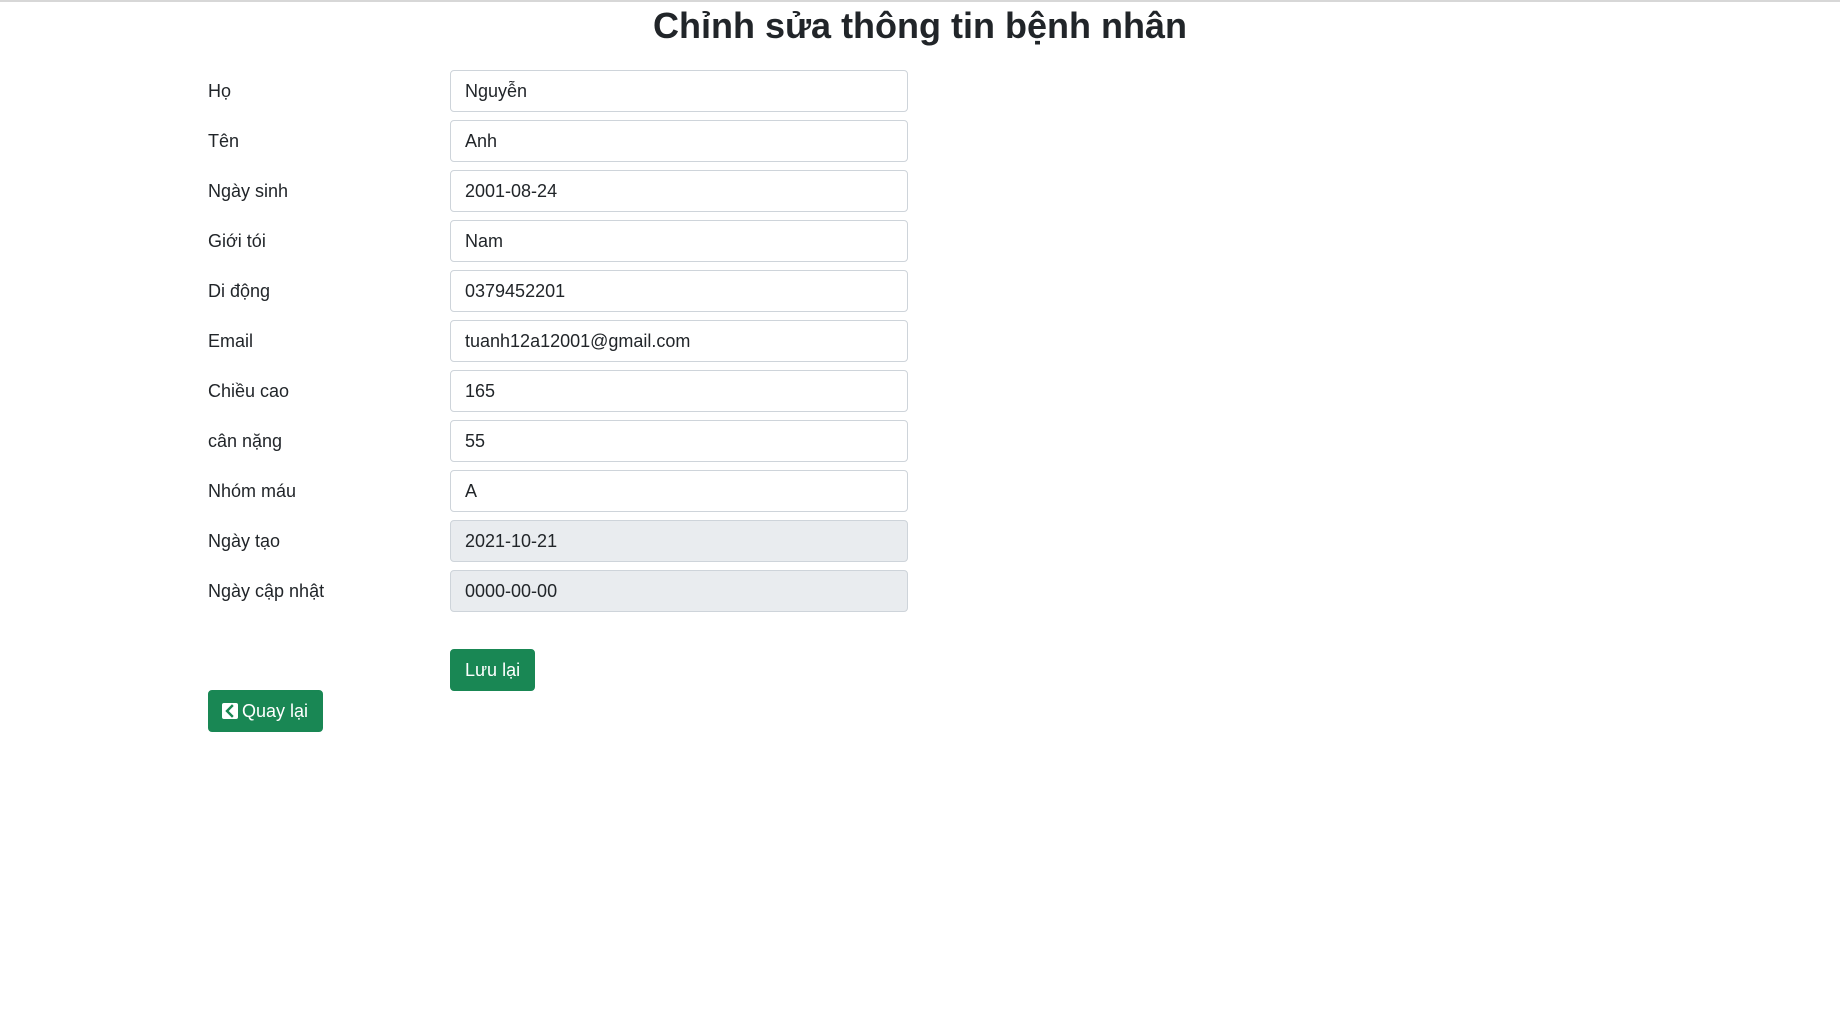 Image resolution: width=1840 pixels, height=1012 pixels. I want to click on last-name-input, so click(679, 91).